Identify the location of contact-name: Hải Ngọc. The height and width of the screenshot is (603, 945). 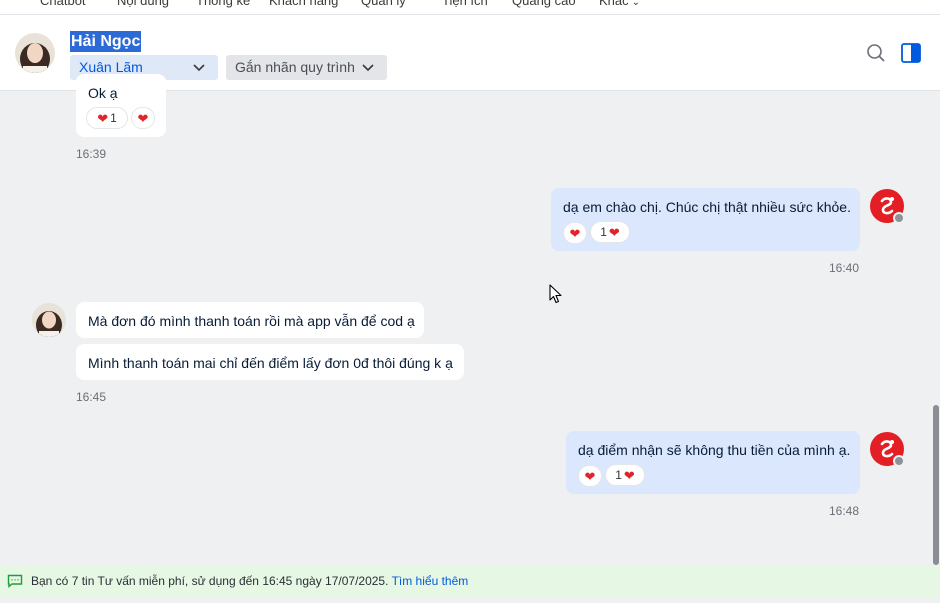
(106, 41).